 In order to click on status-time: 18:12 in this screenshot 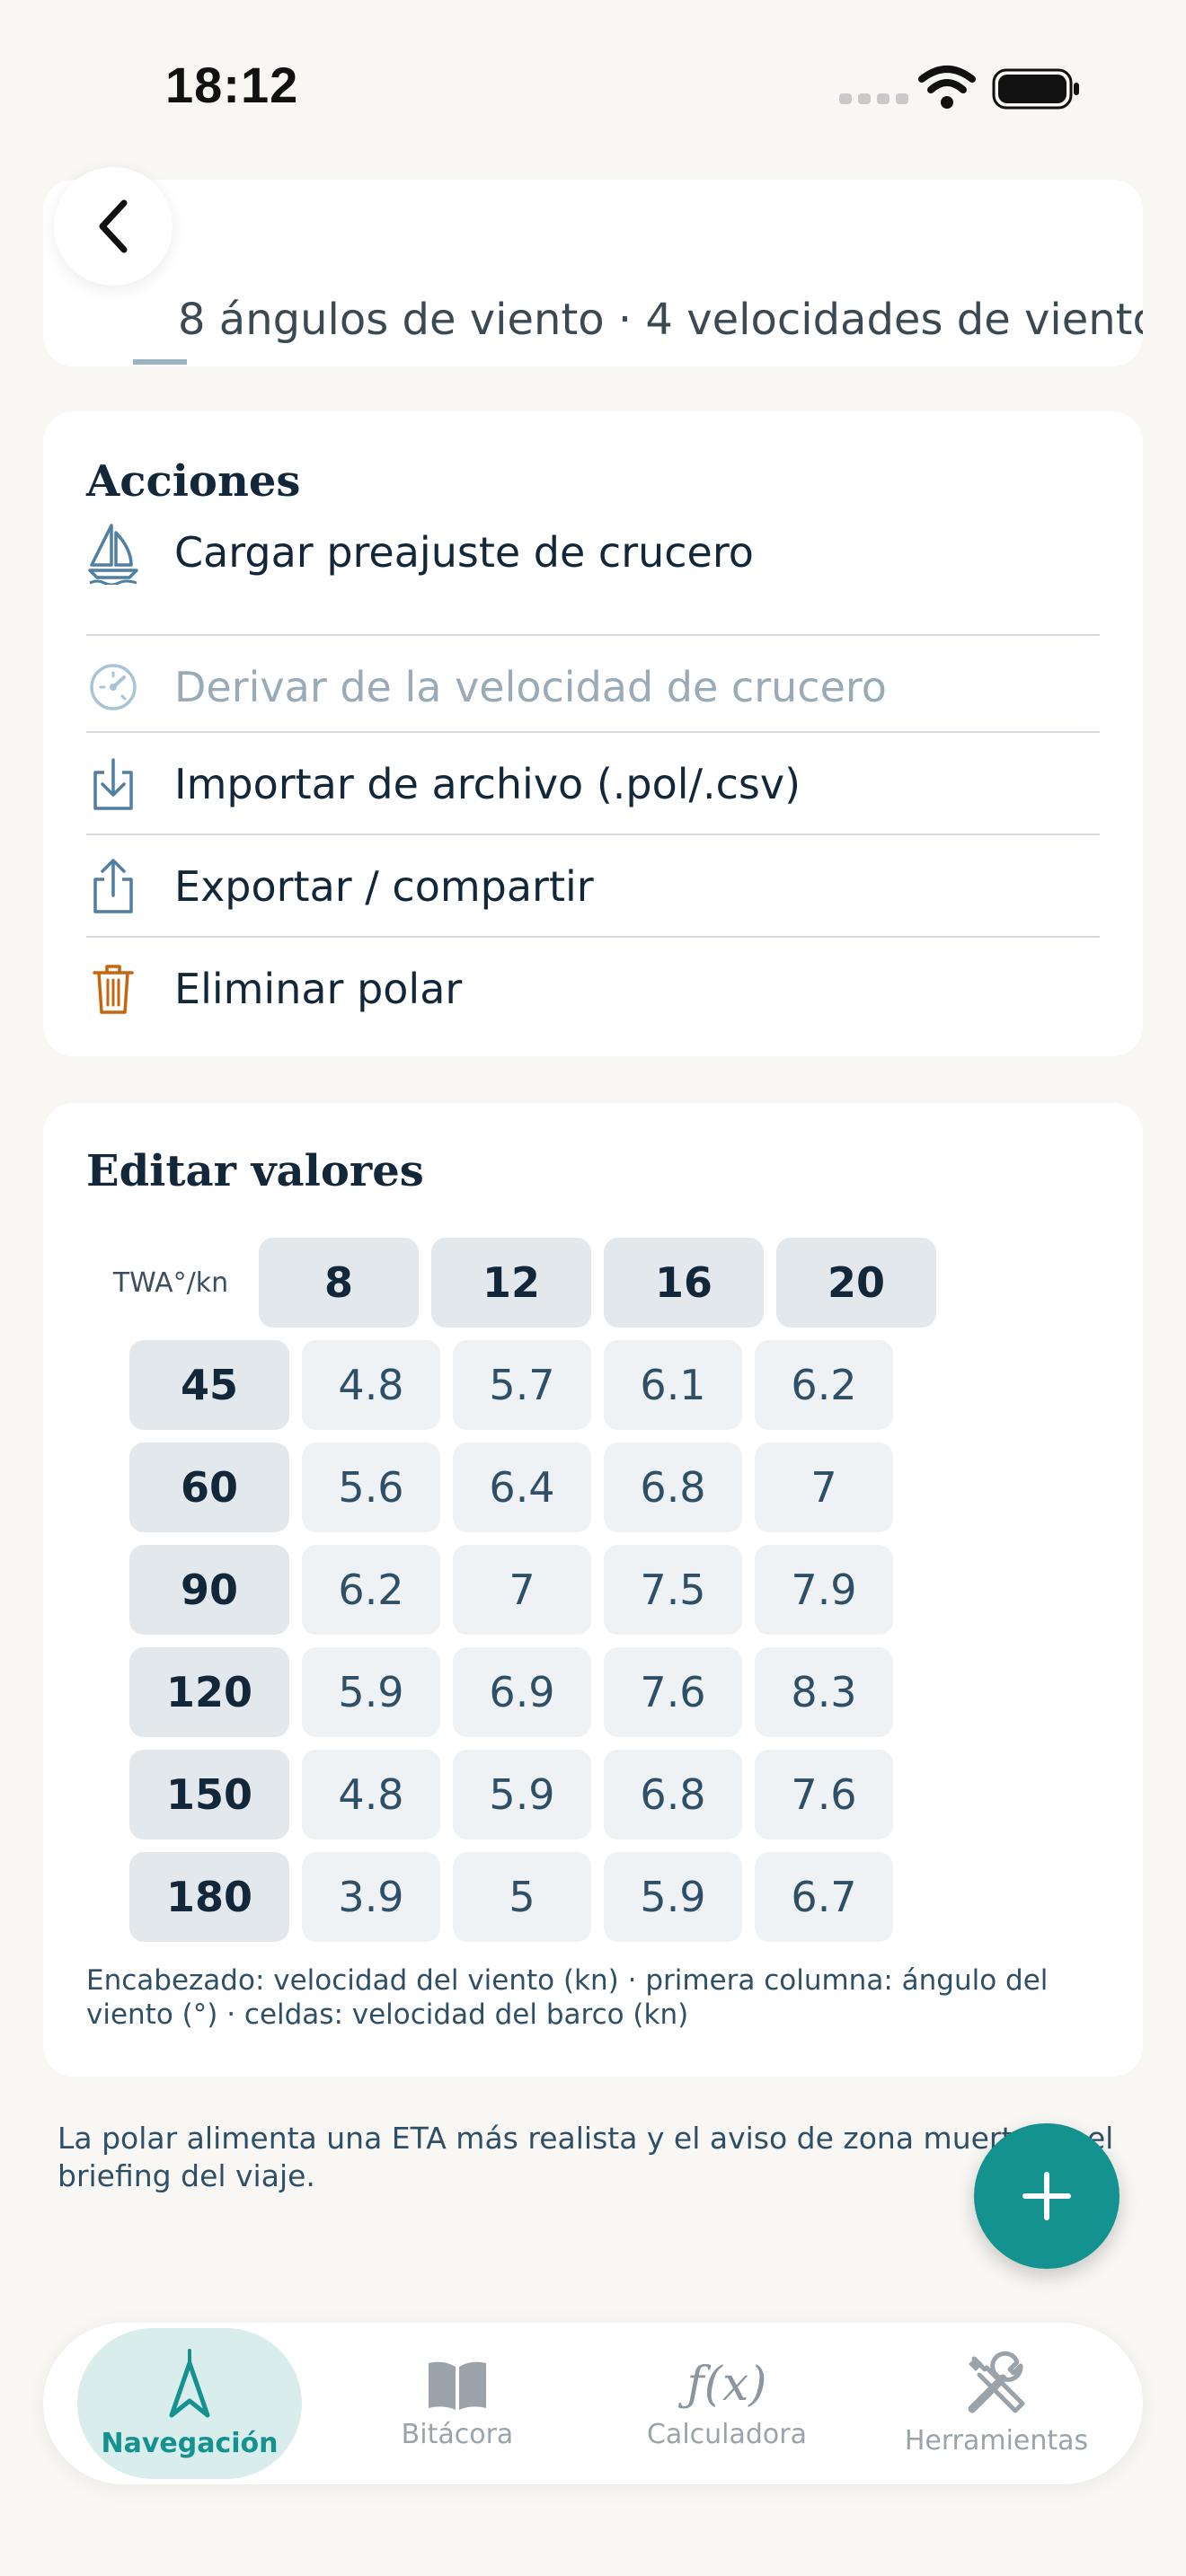, I will do `click(232, 85)`.